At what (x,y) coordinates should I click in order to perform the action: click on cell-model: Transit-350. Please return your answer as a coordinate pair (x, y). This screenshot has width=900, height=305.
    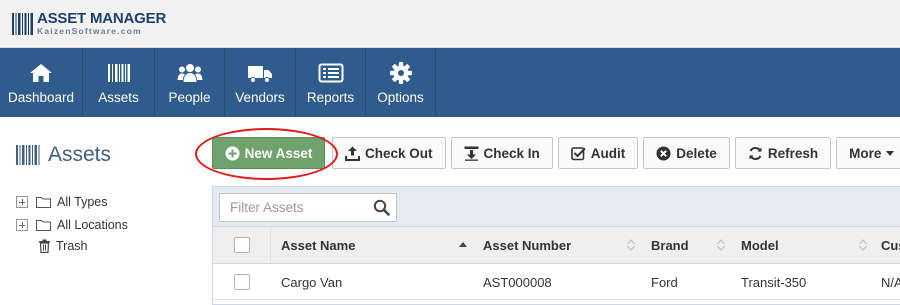
    Looking at the image, I should click on (774, 282).